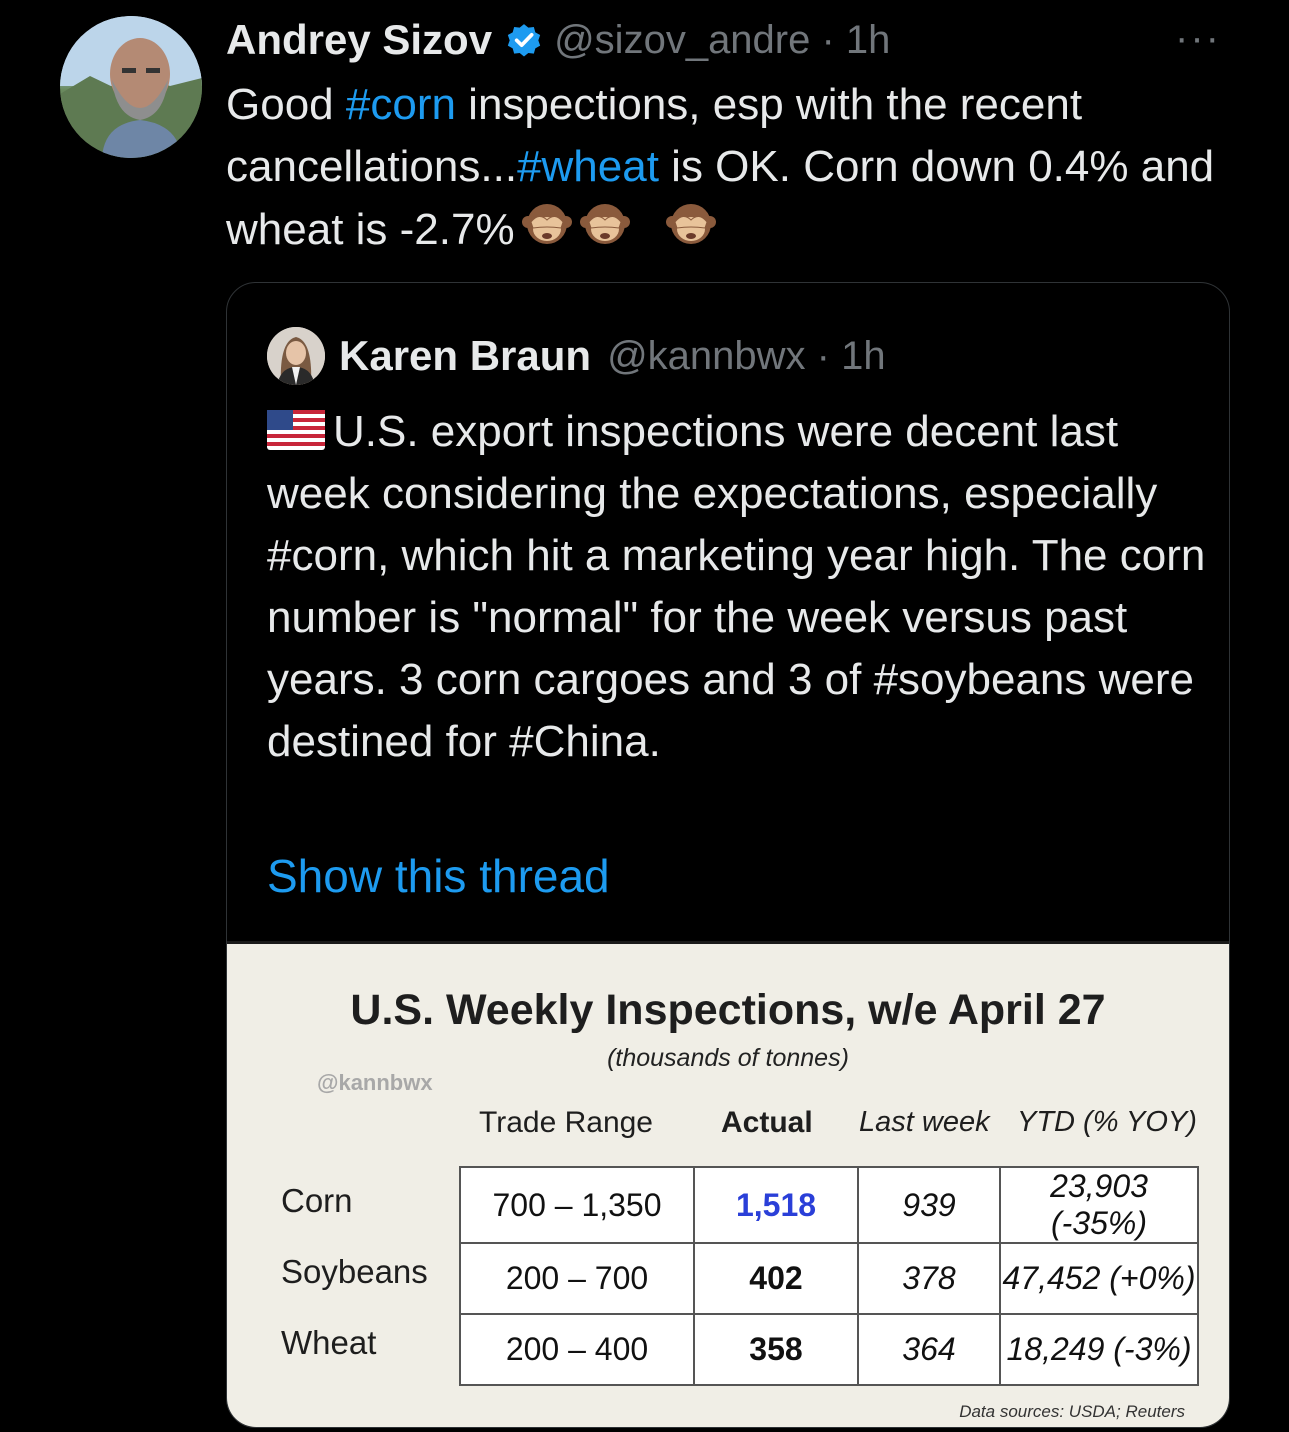 The height and width of the screenshot is (1432, 1289). What do you see at coordinates (577, 1349) in the screenshot?
I see `cell-trade-range: 200 – 400` at bounding box center [577, 1349].